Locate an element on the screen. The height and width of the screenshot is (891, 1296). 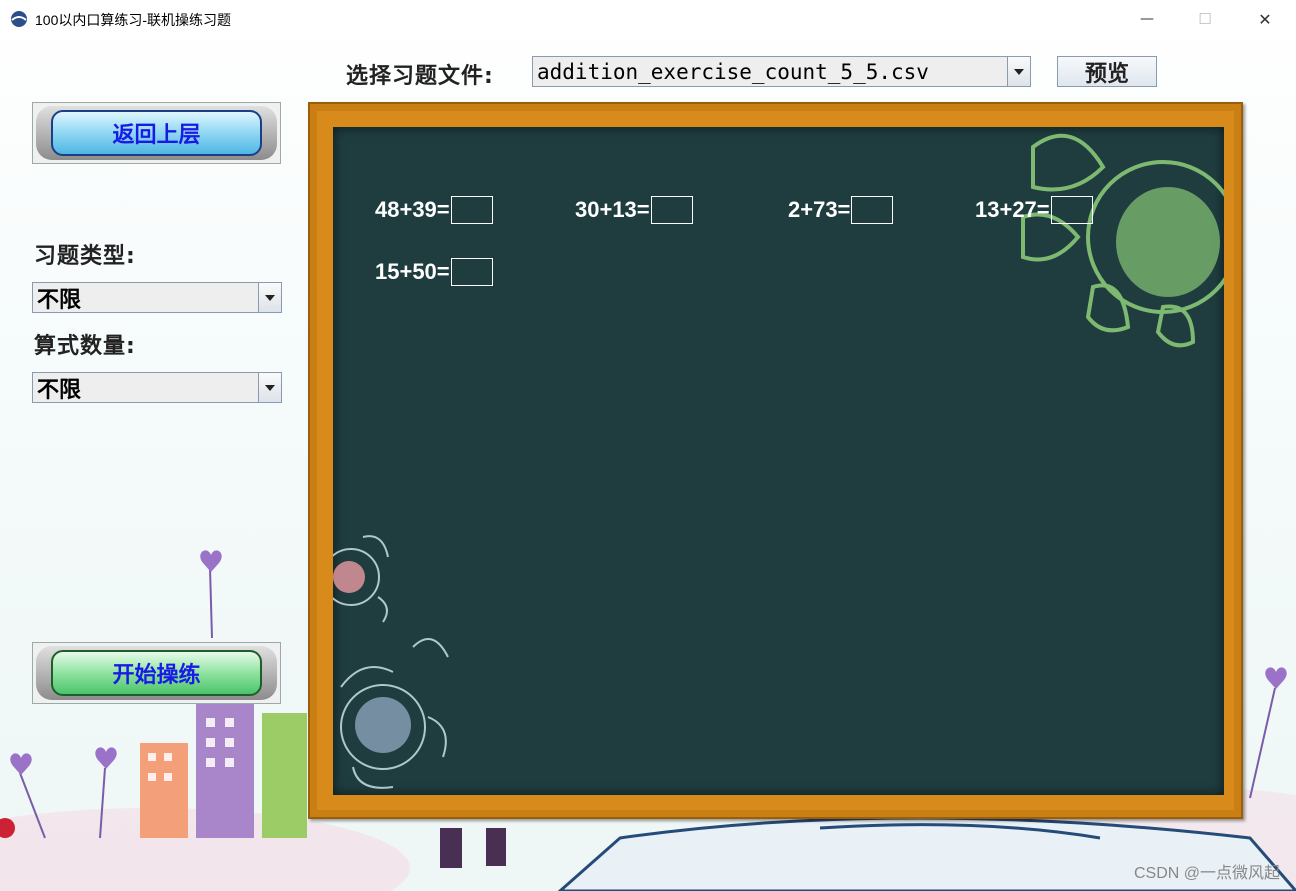
file-select-value: addition_exercise_count_5_5.csv is located at coordinates (733, 71).